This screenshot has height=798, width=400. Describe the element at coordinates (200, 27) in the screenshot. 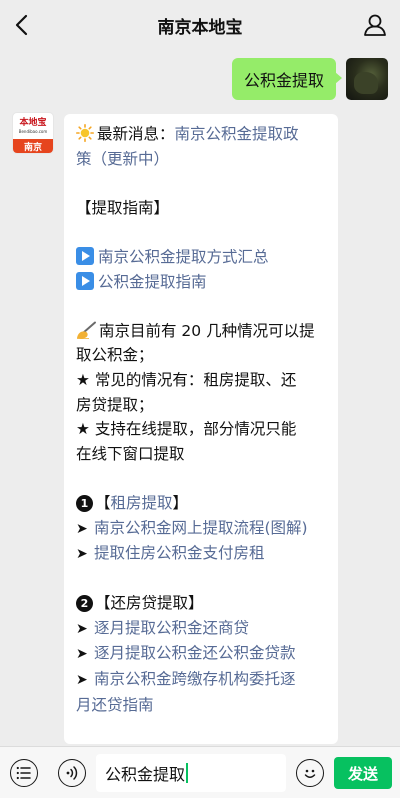

I see `chat-title: 南京本地宝` at that location.